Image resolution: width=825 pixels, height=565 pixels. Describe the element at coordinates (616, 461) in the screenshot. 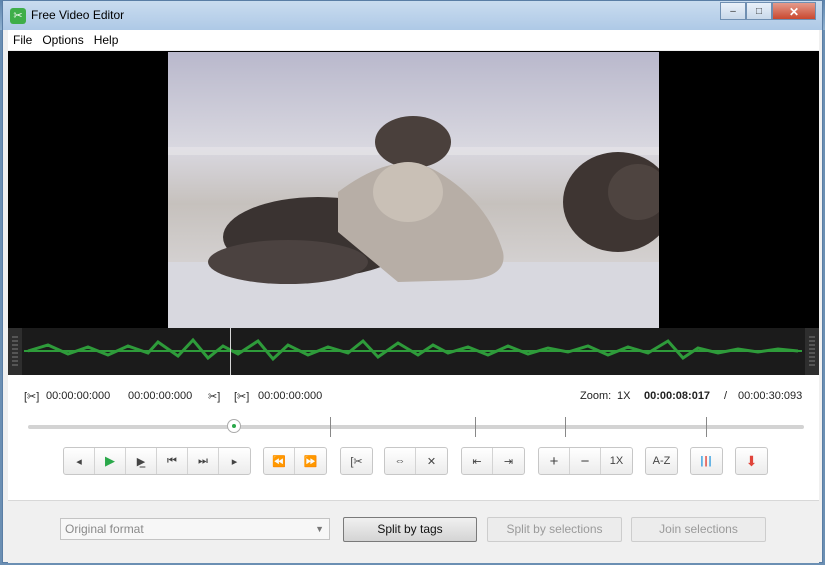

I see `zoom-reset-button: 1X` at that location.